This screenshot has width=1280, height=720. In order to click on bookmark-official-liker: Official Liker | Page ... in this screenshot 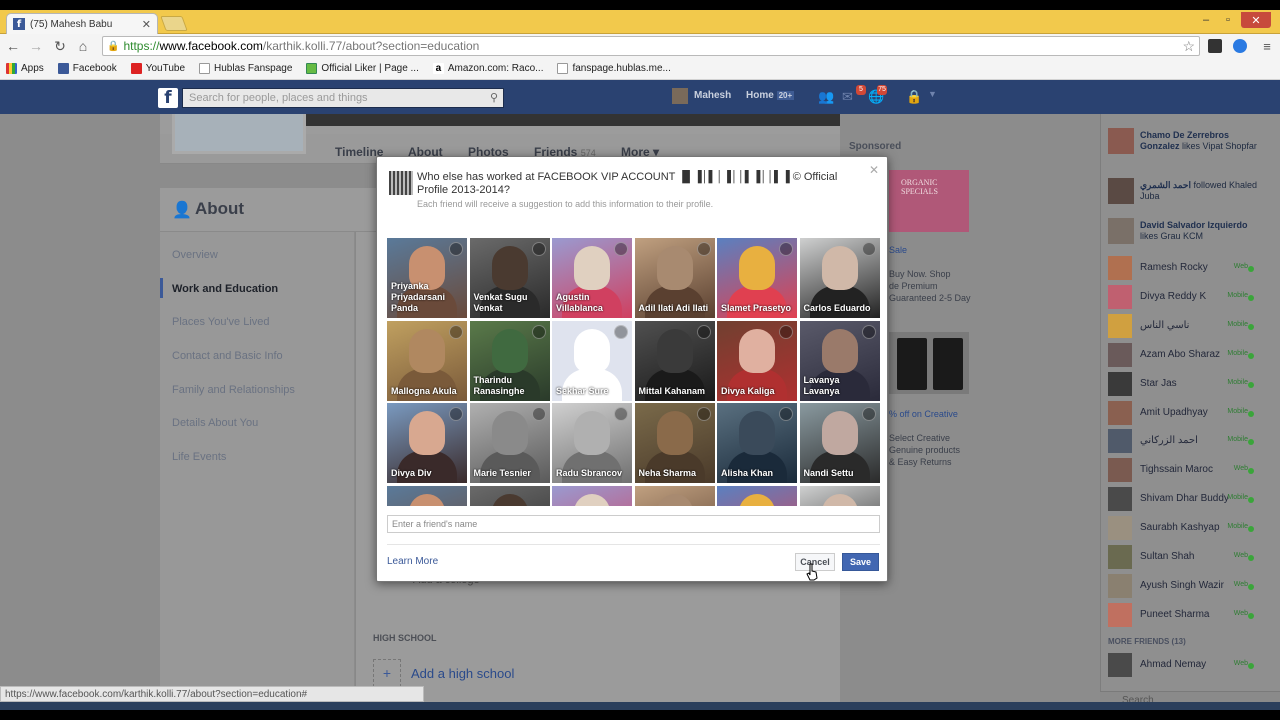, I will do `click(362, 68)`.